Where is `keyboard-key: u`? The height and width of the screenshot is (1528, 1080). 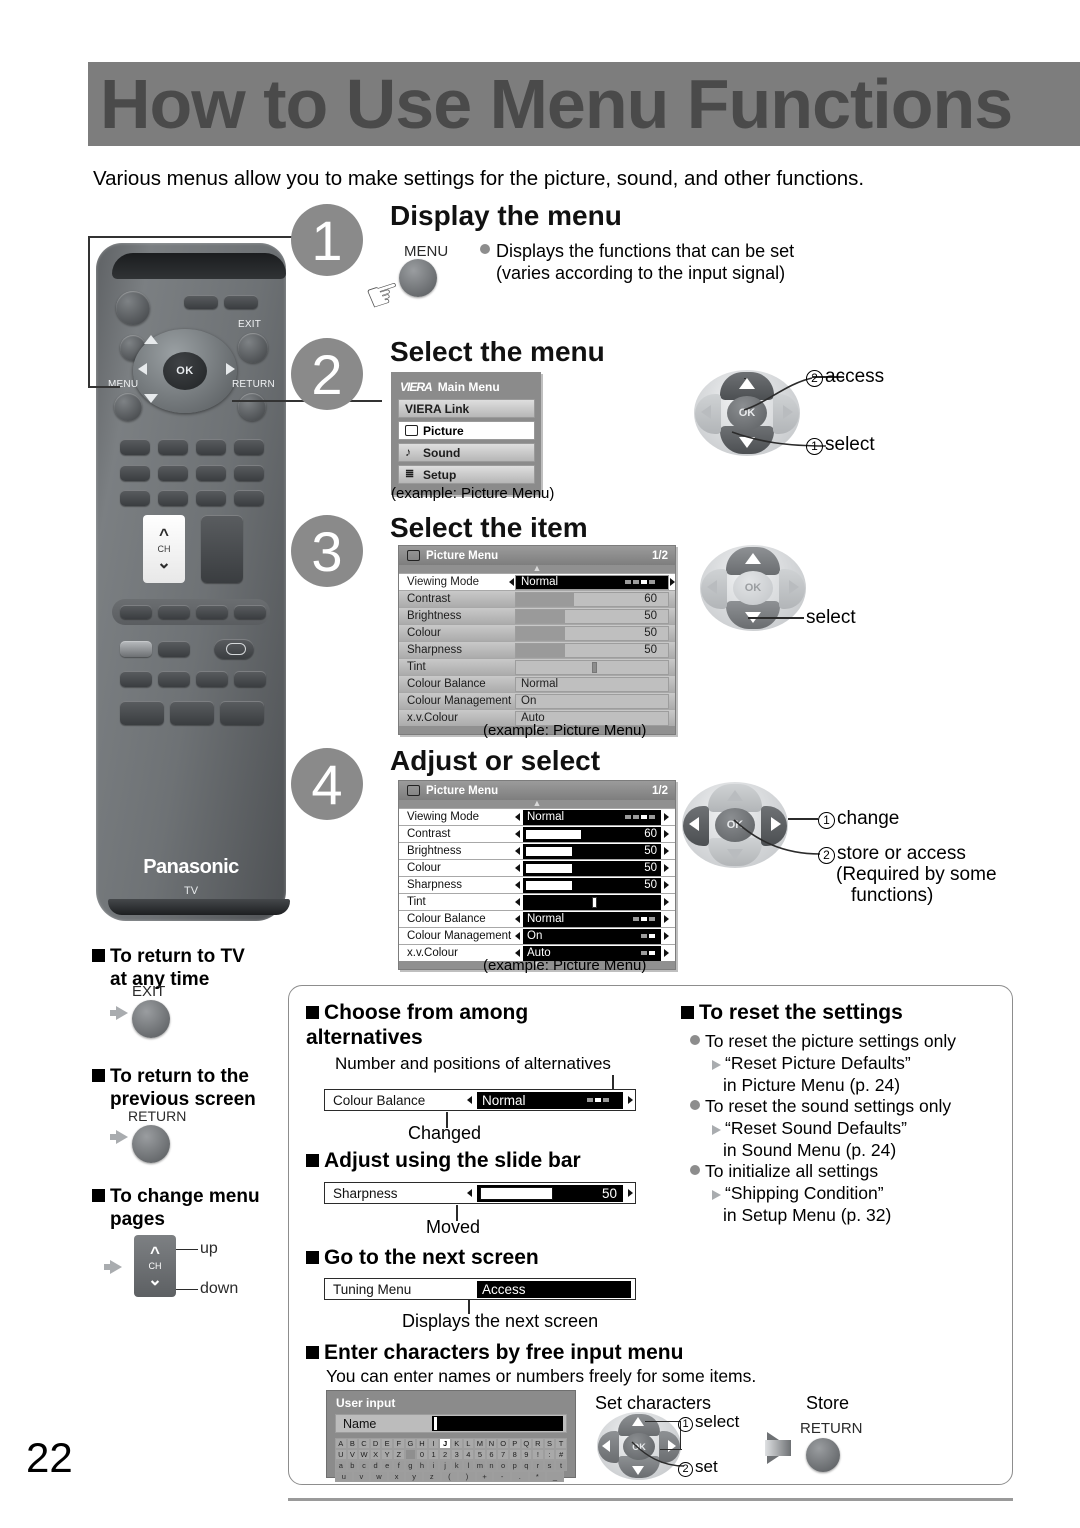 keyboard-key: u is located at coordinates (344, 1476).